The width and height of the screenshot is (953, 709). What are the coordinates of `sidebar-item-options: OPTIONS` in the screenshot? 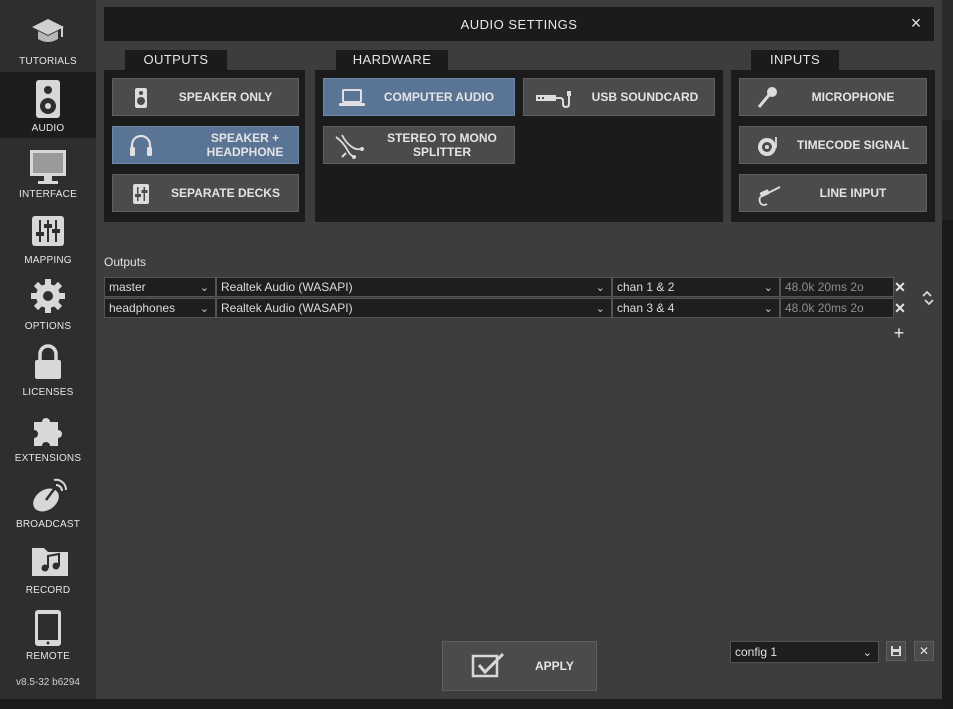 It's located at (48, 303).